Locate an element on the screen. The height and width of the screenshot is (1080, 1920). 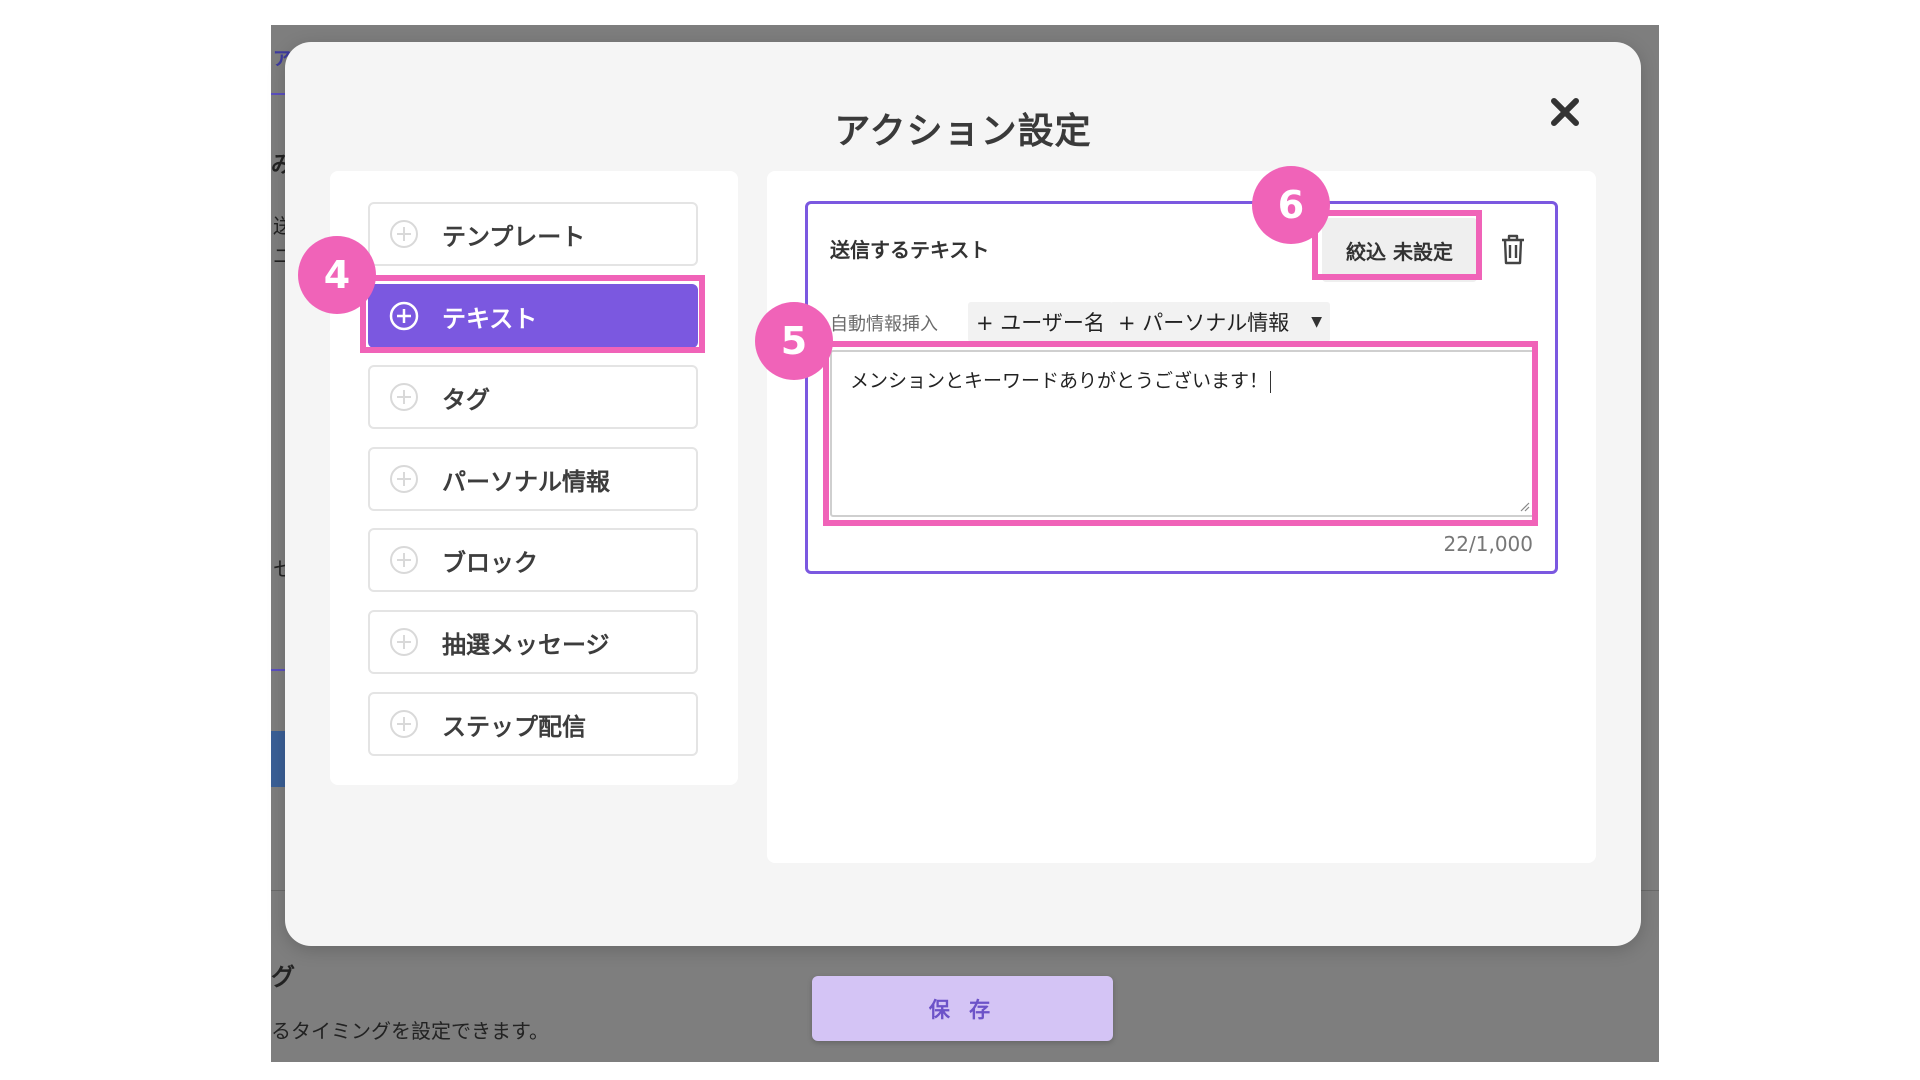
close-icon is located at coordinates (1565, 112).